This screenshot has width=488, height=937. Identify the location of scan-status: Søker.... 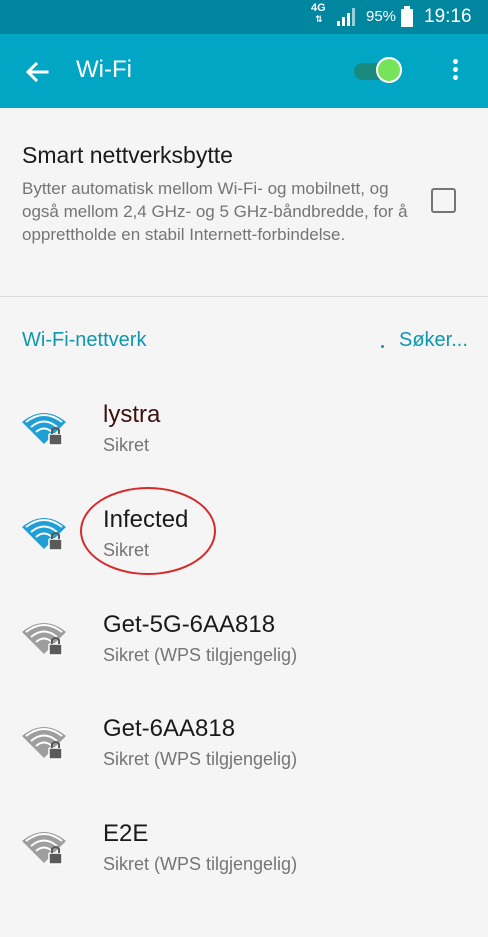
(433, 340).